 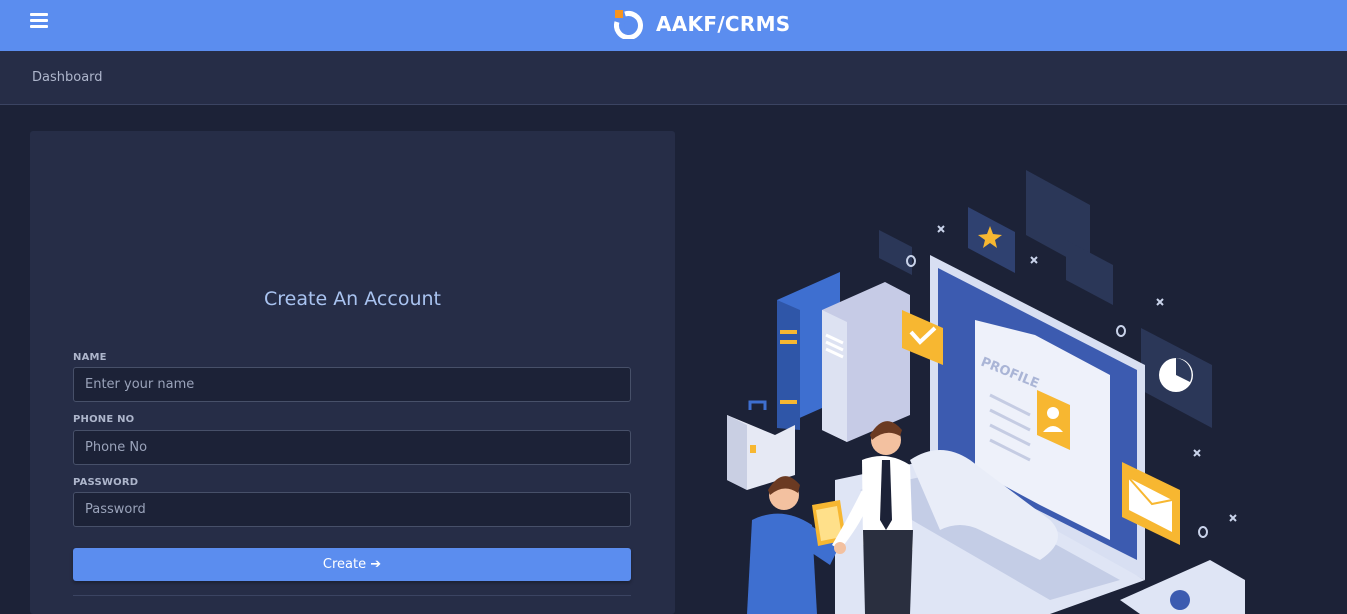 I want to click on password-label: PASSWORD, so click(x=106, y=482).